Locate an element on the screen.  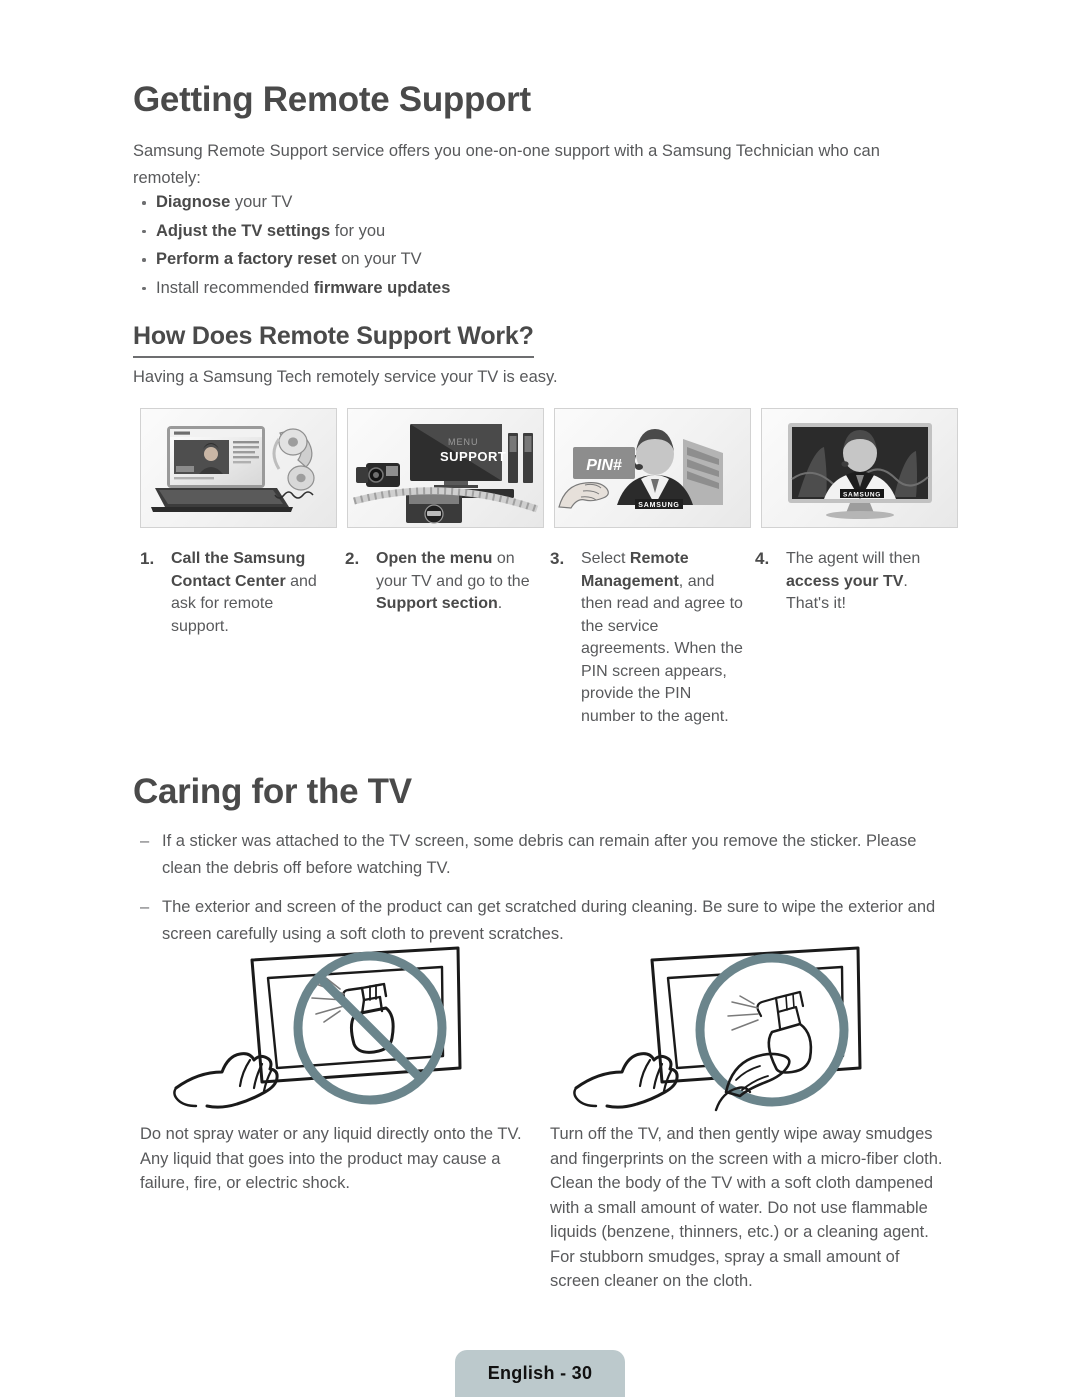
bullet-rest: your TV is located at coordinates (261, 202).